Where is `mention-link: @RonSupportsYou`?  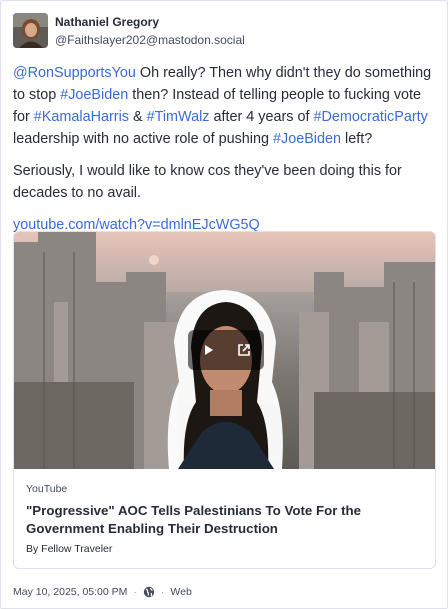
mention-link: @RonSupportsYou is located at coordinates (74, 73).